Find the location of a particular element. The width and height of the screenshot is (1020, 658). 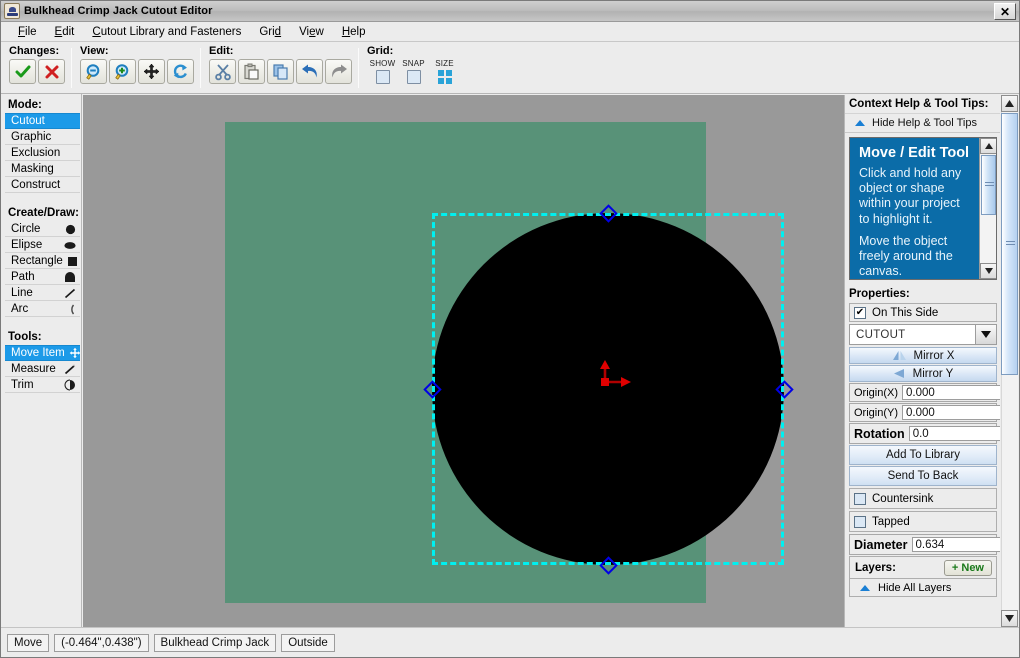

redo-arrow-icon is located at coordinates (339, 70).